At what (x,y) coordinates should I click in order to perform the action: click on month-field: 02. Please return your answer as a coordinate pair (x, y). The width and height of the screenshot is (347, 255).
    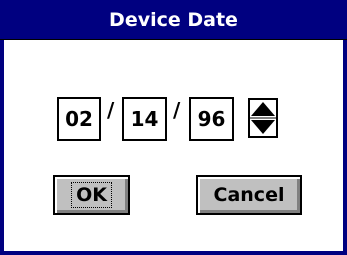
    Looking at the image, I should click on (79, 119).